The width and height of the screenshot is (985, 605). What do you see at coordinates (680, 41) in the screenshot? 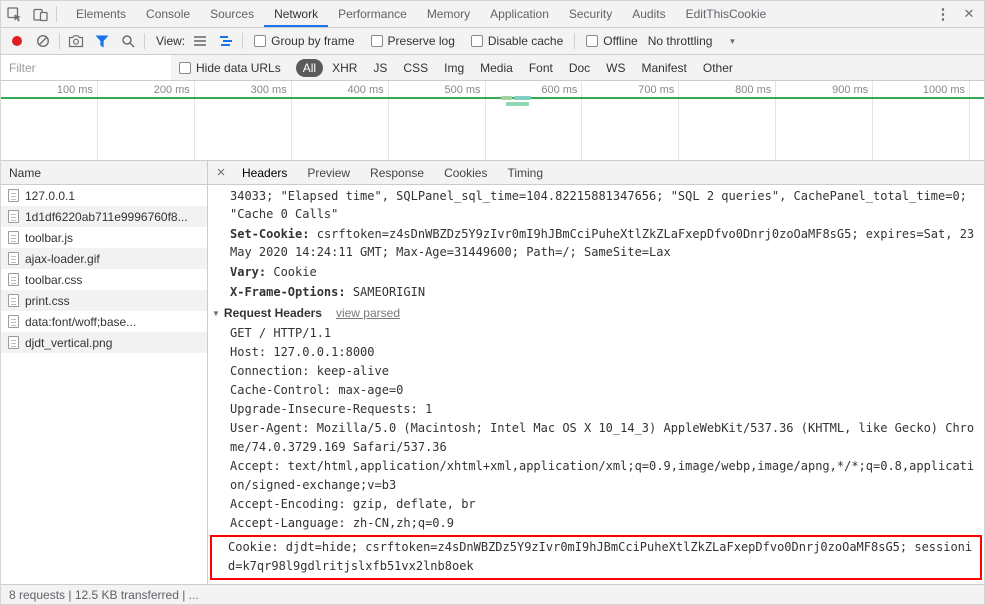
I see `throttling-value: No throttling` at bounding box center [680, 41].